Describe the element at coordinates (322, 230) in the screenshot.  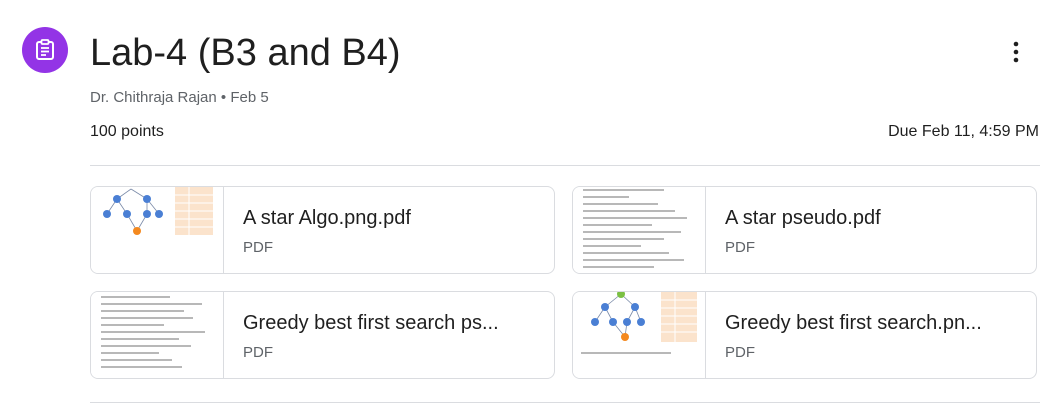
I see `attachment-card: A star Algo.png.pdf PDF` at that location.